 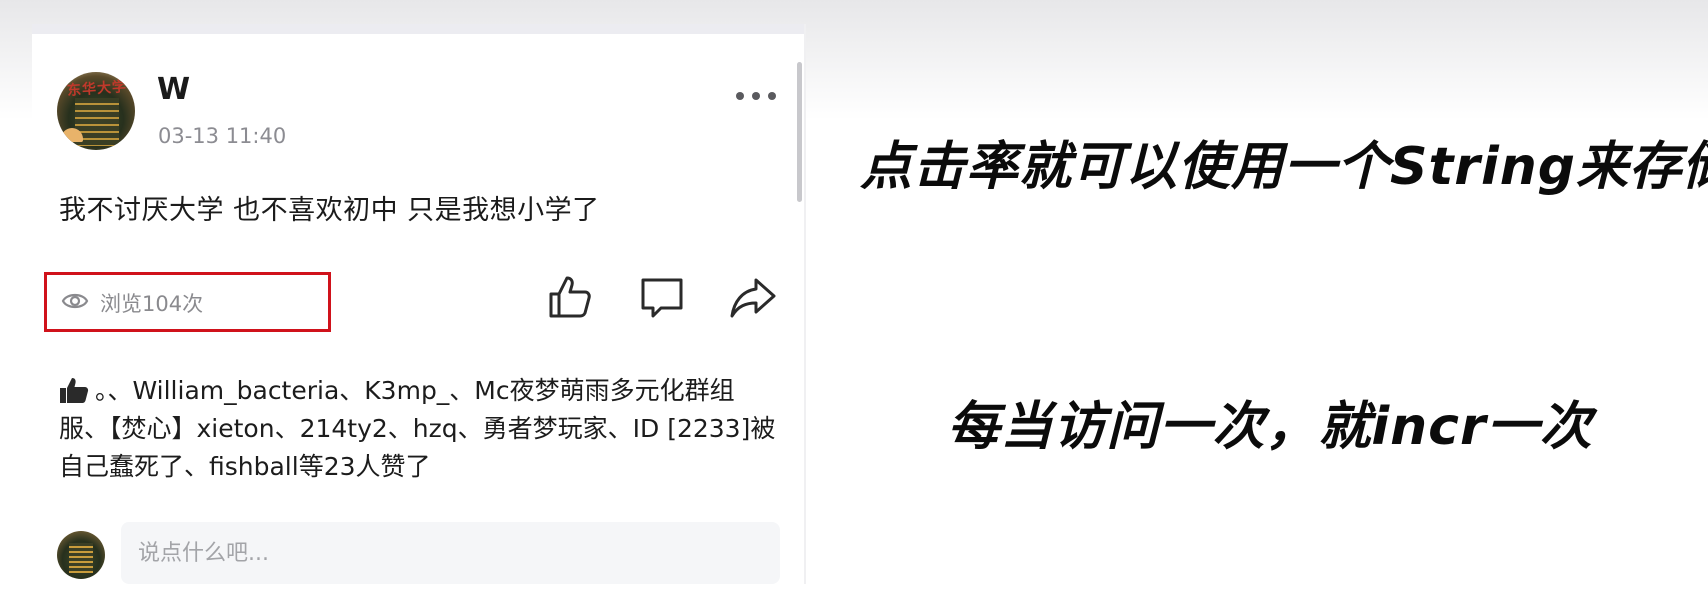 I want to click on thumbs-up-icon, so click(x=570, y=297).